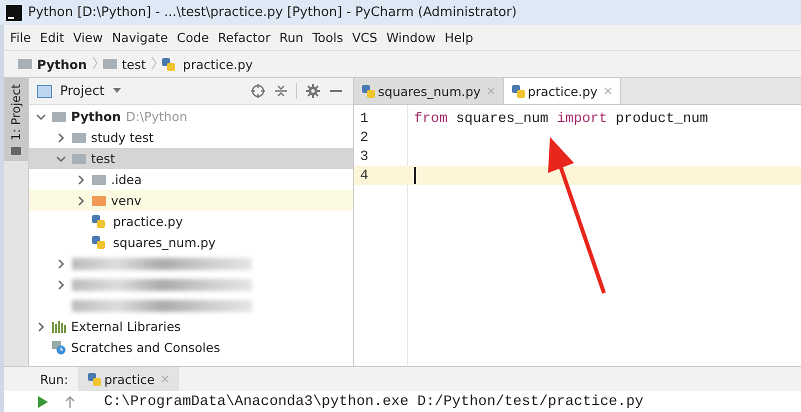 The height and width of the screenshot is (412, 801). What do you see at coordinates (140, 37) in the screenshot?
I see `menu-item: Navigate` at bounding box center [140, 37].